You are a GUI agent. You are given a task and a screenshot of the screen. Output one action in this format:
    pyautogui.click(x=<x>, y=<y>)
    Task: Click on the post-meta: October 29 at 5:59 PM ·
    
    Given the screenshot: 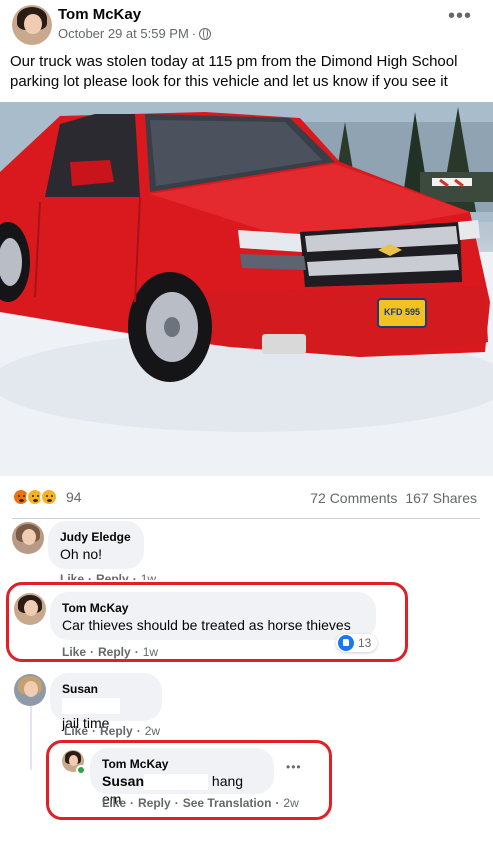 What is the action you would take?
    pyautogui.click(x=135, y=33)
    